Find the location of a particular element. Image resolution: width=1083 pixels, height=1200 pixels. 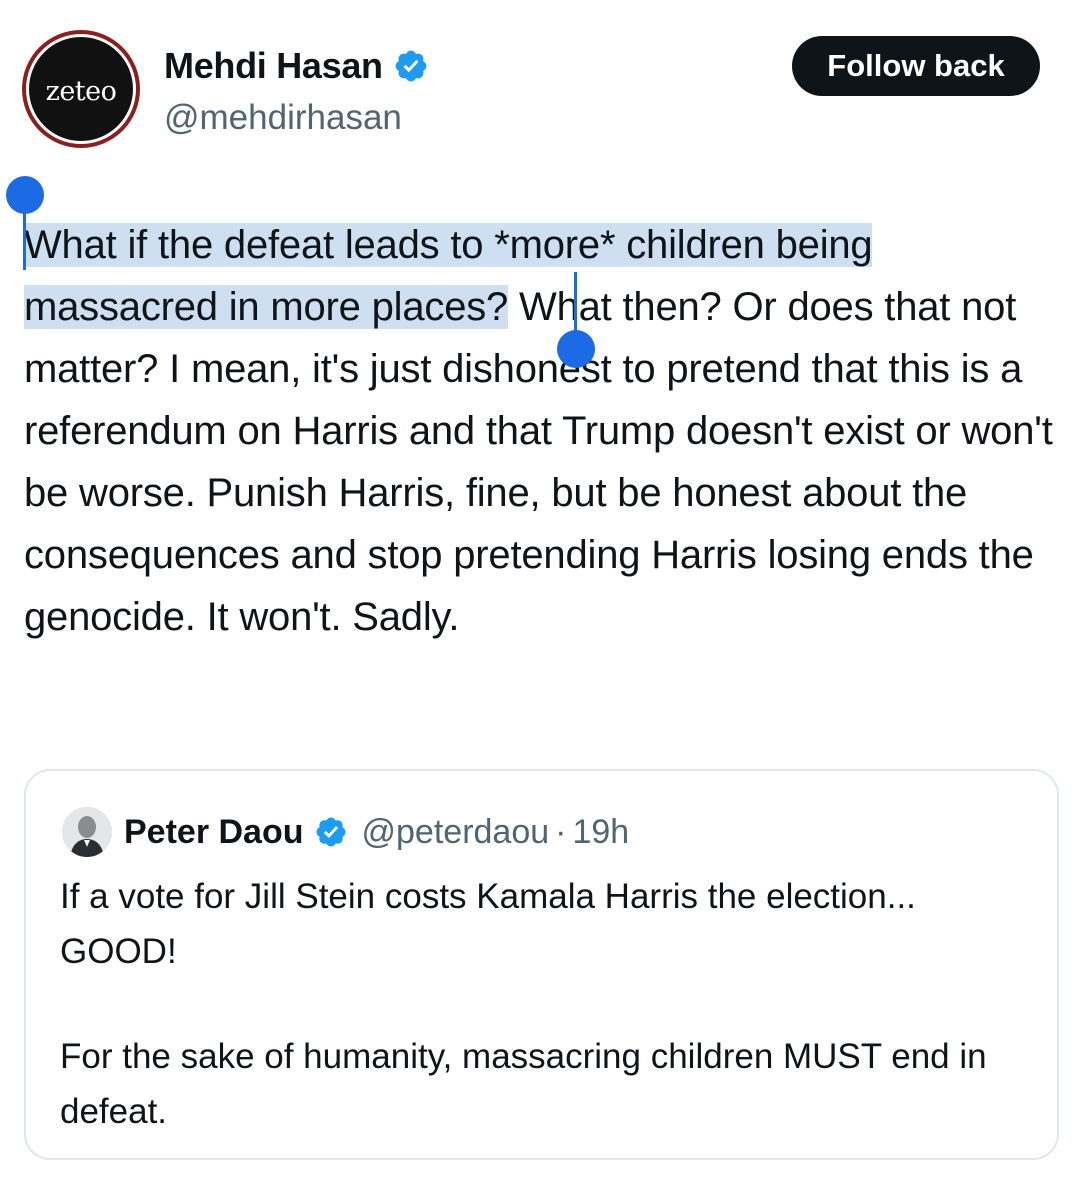

quoted-tweet-header: Peter Daou @peterdaou · 19h is located at coordinates (345, 832).